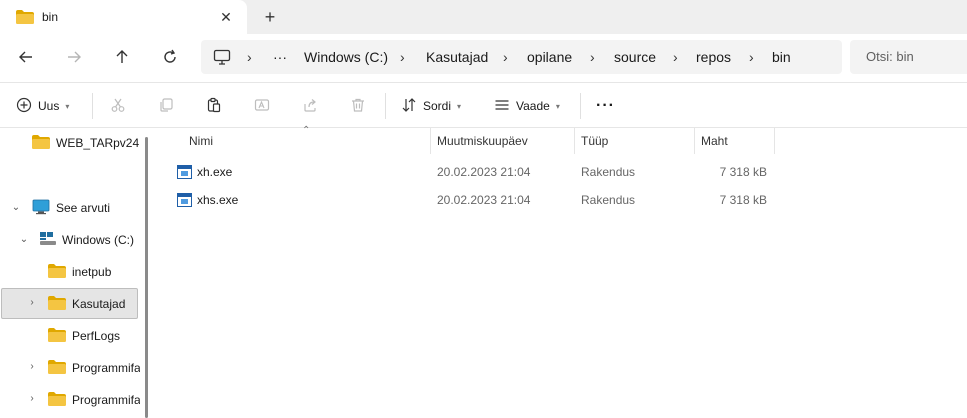  What do you see at coordinates (222, 58) in the screenshot?
I see `computer-icon` at bounding box center [222, 58].